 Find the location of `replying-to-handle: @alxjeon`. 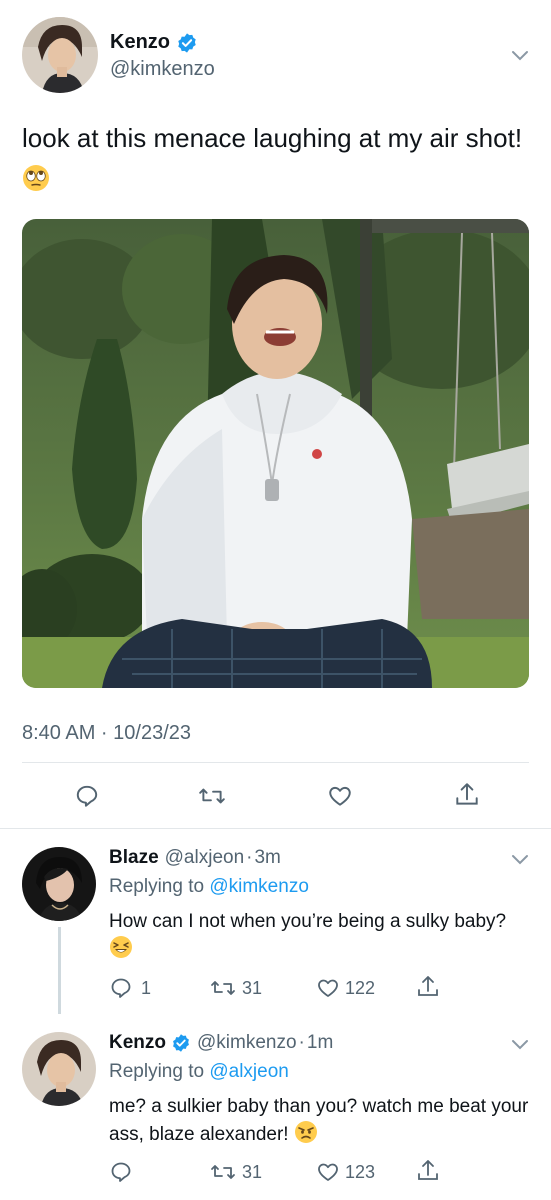

replying-to-handle: @alxjeon is located at coordinates (249, 1071).